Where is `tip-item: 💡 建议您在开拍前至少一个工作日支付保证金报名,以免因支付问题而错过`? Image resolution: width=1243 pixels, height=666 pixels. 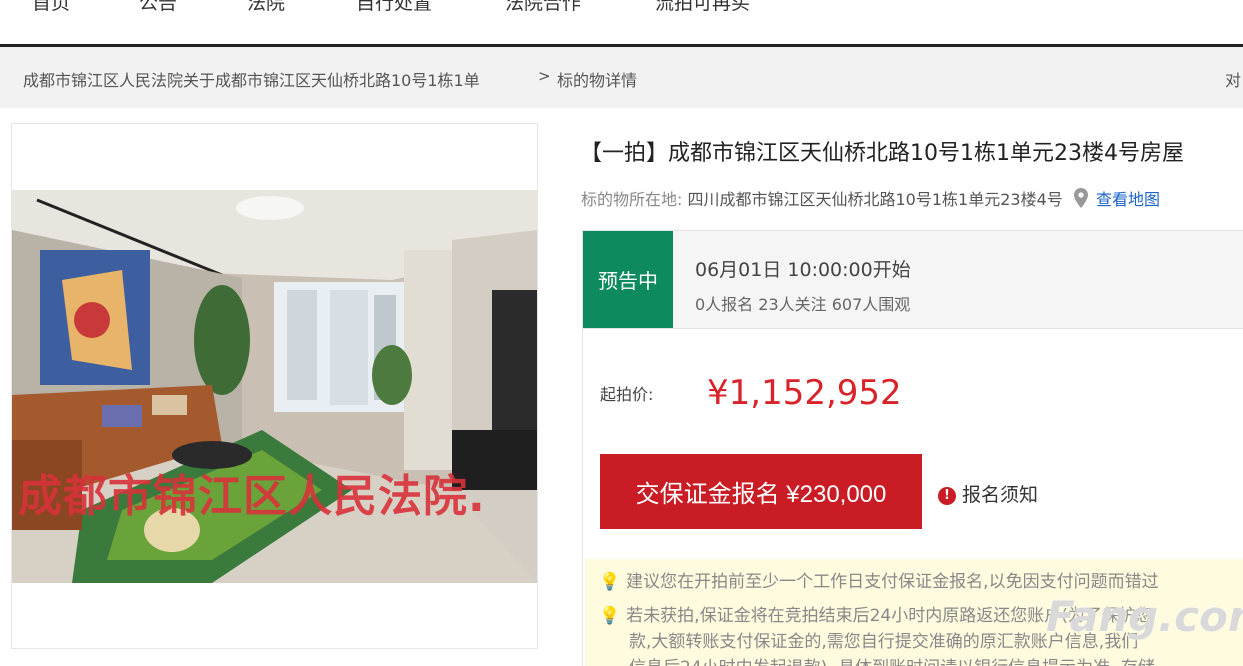 tip-item: 💡 建议您在开拍前至少一个工作日支付保证金报名,以免因支付问题而错过 is located at coordinates (879, 579).